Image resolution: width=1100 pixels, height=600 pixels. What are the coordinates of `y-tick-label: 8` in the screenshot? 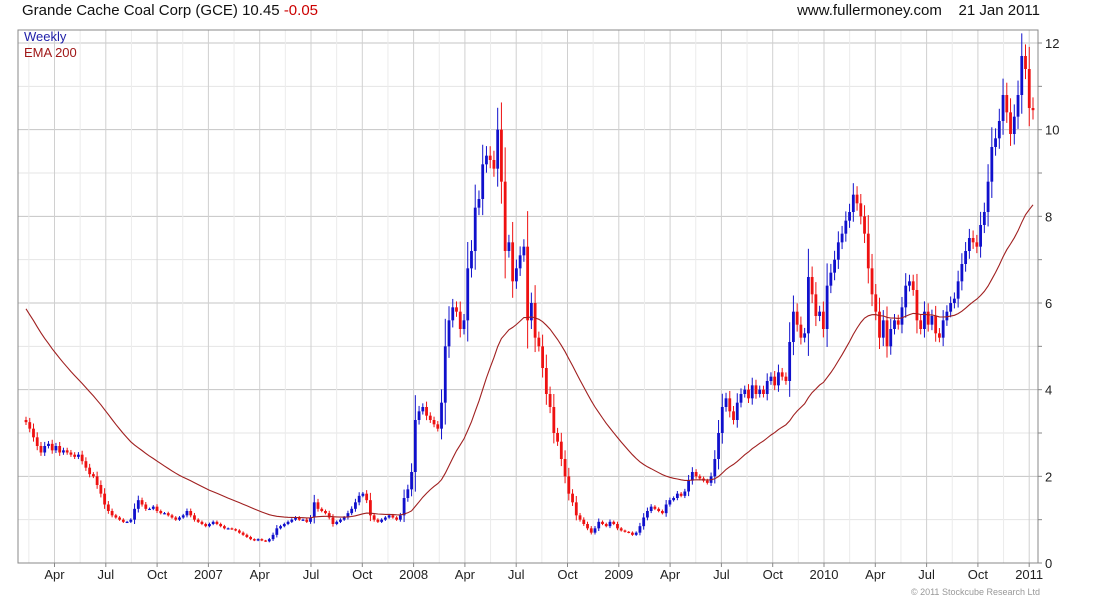 It's located at (1048, 216).